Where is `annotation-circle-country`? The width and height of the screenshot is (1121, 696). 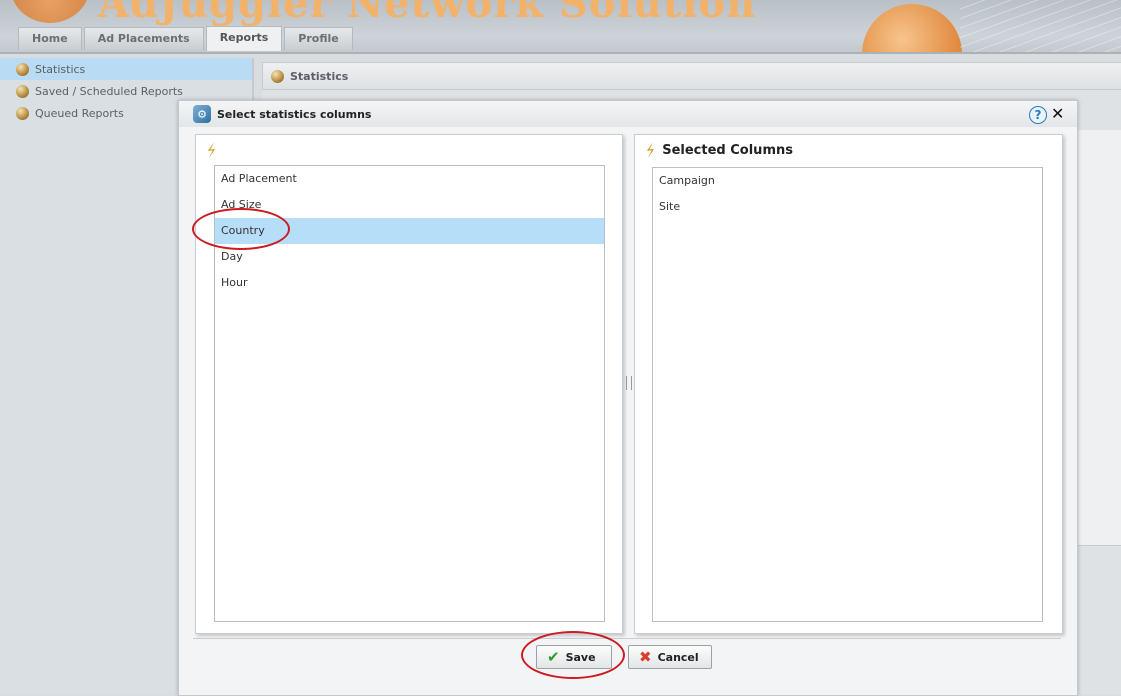 annotation-circle-country is located at coordinates (241, 229).